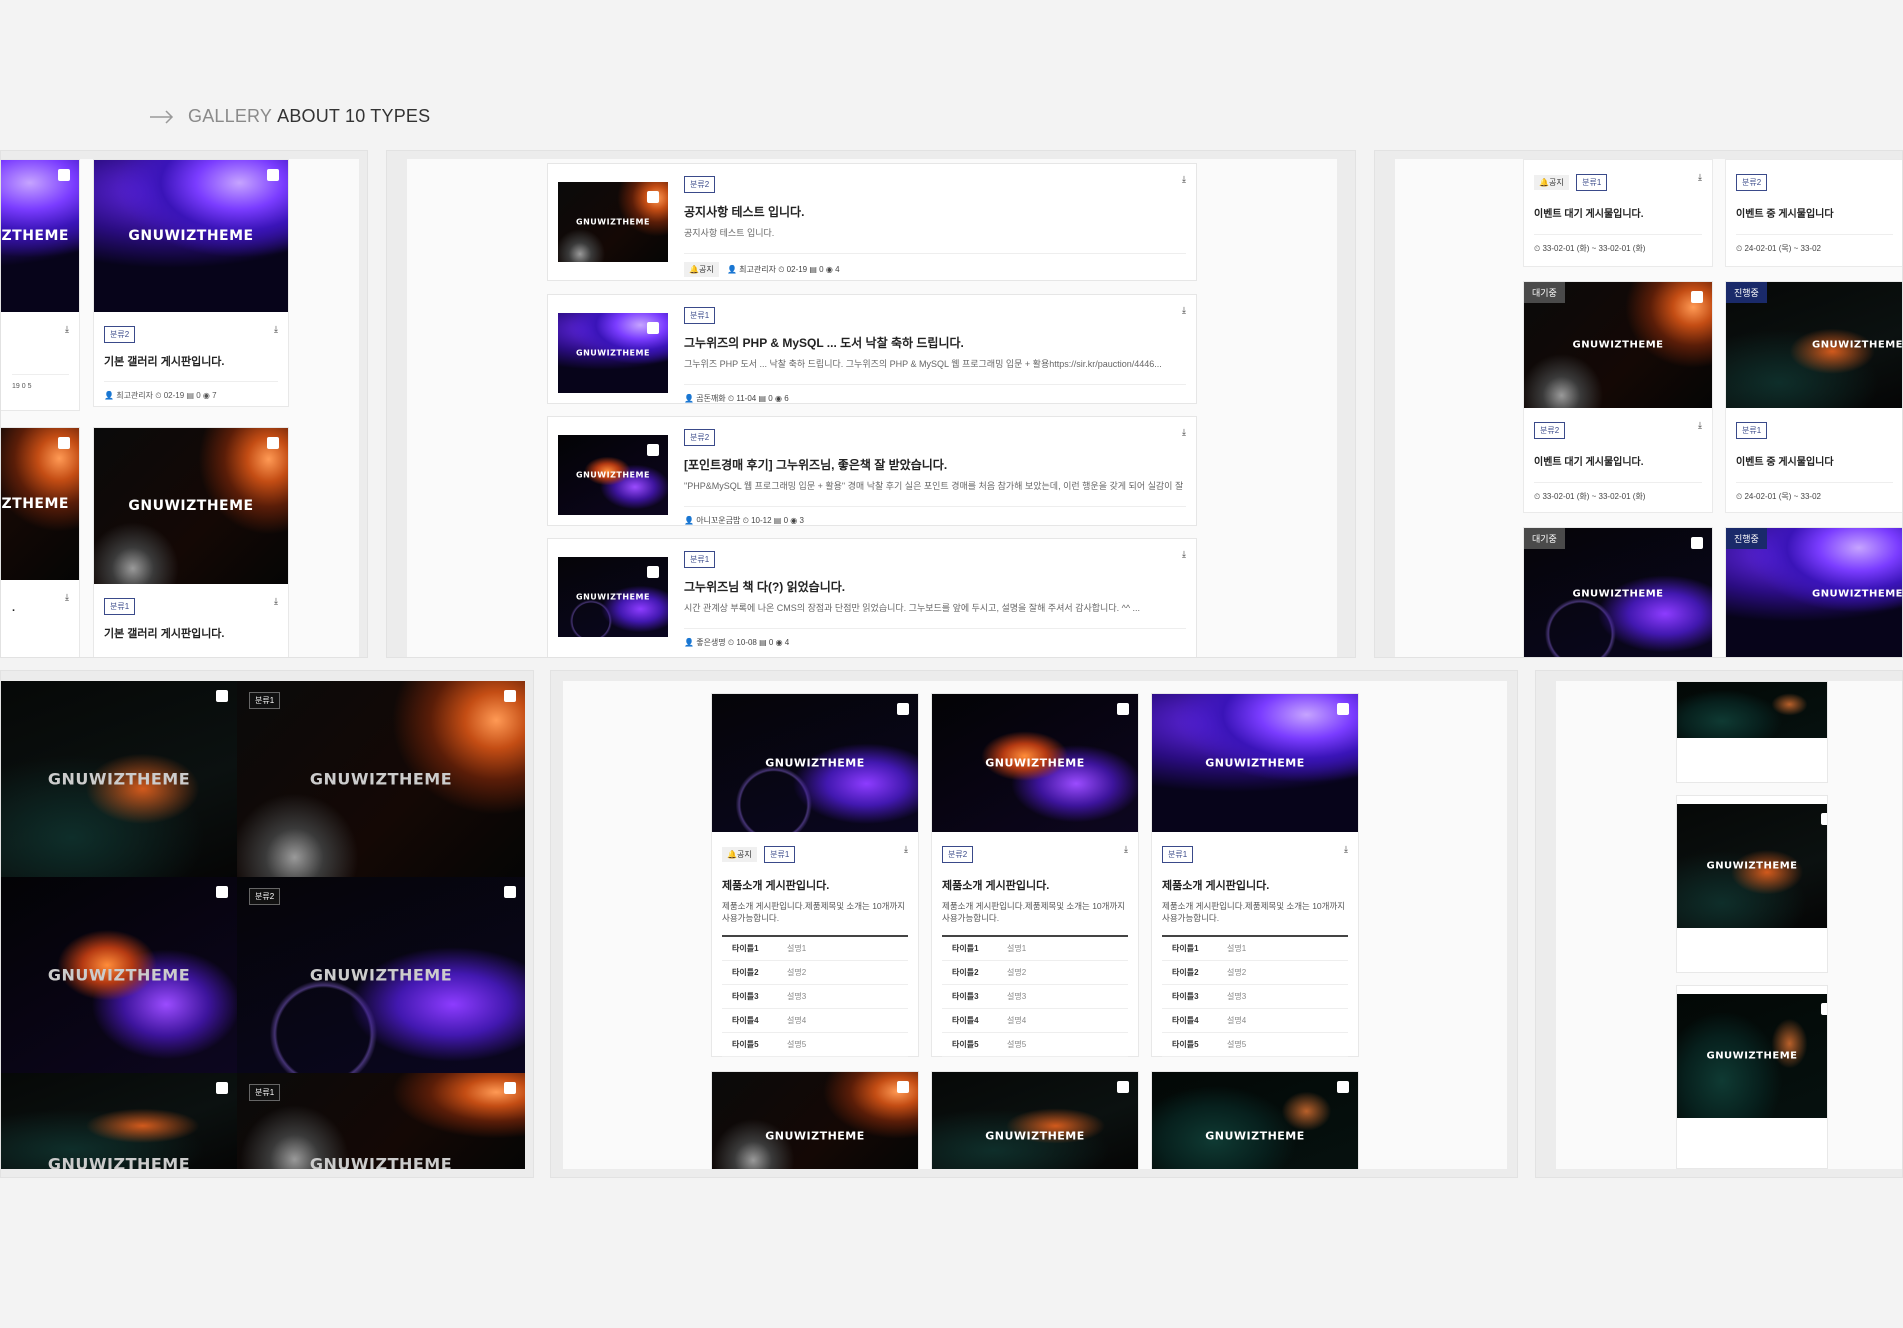 This screenshot has width=1903, height=1328. What do you see at coordinates (40, 542) in the screenshot?
I see `gallery-card-partial: GNUWIZTHEME ⤓.` at bounding box center [40, 542].